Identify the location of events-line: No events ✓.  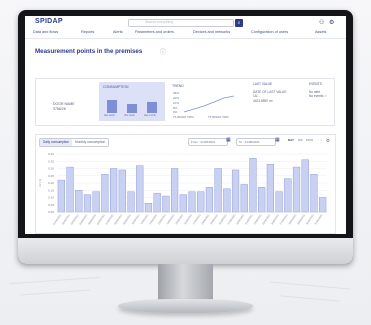
(318, 96).